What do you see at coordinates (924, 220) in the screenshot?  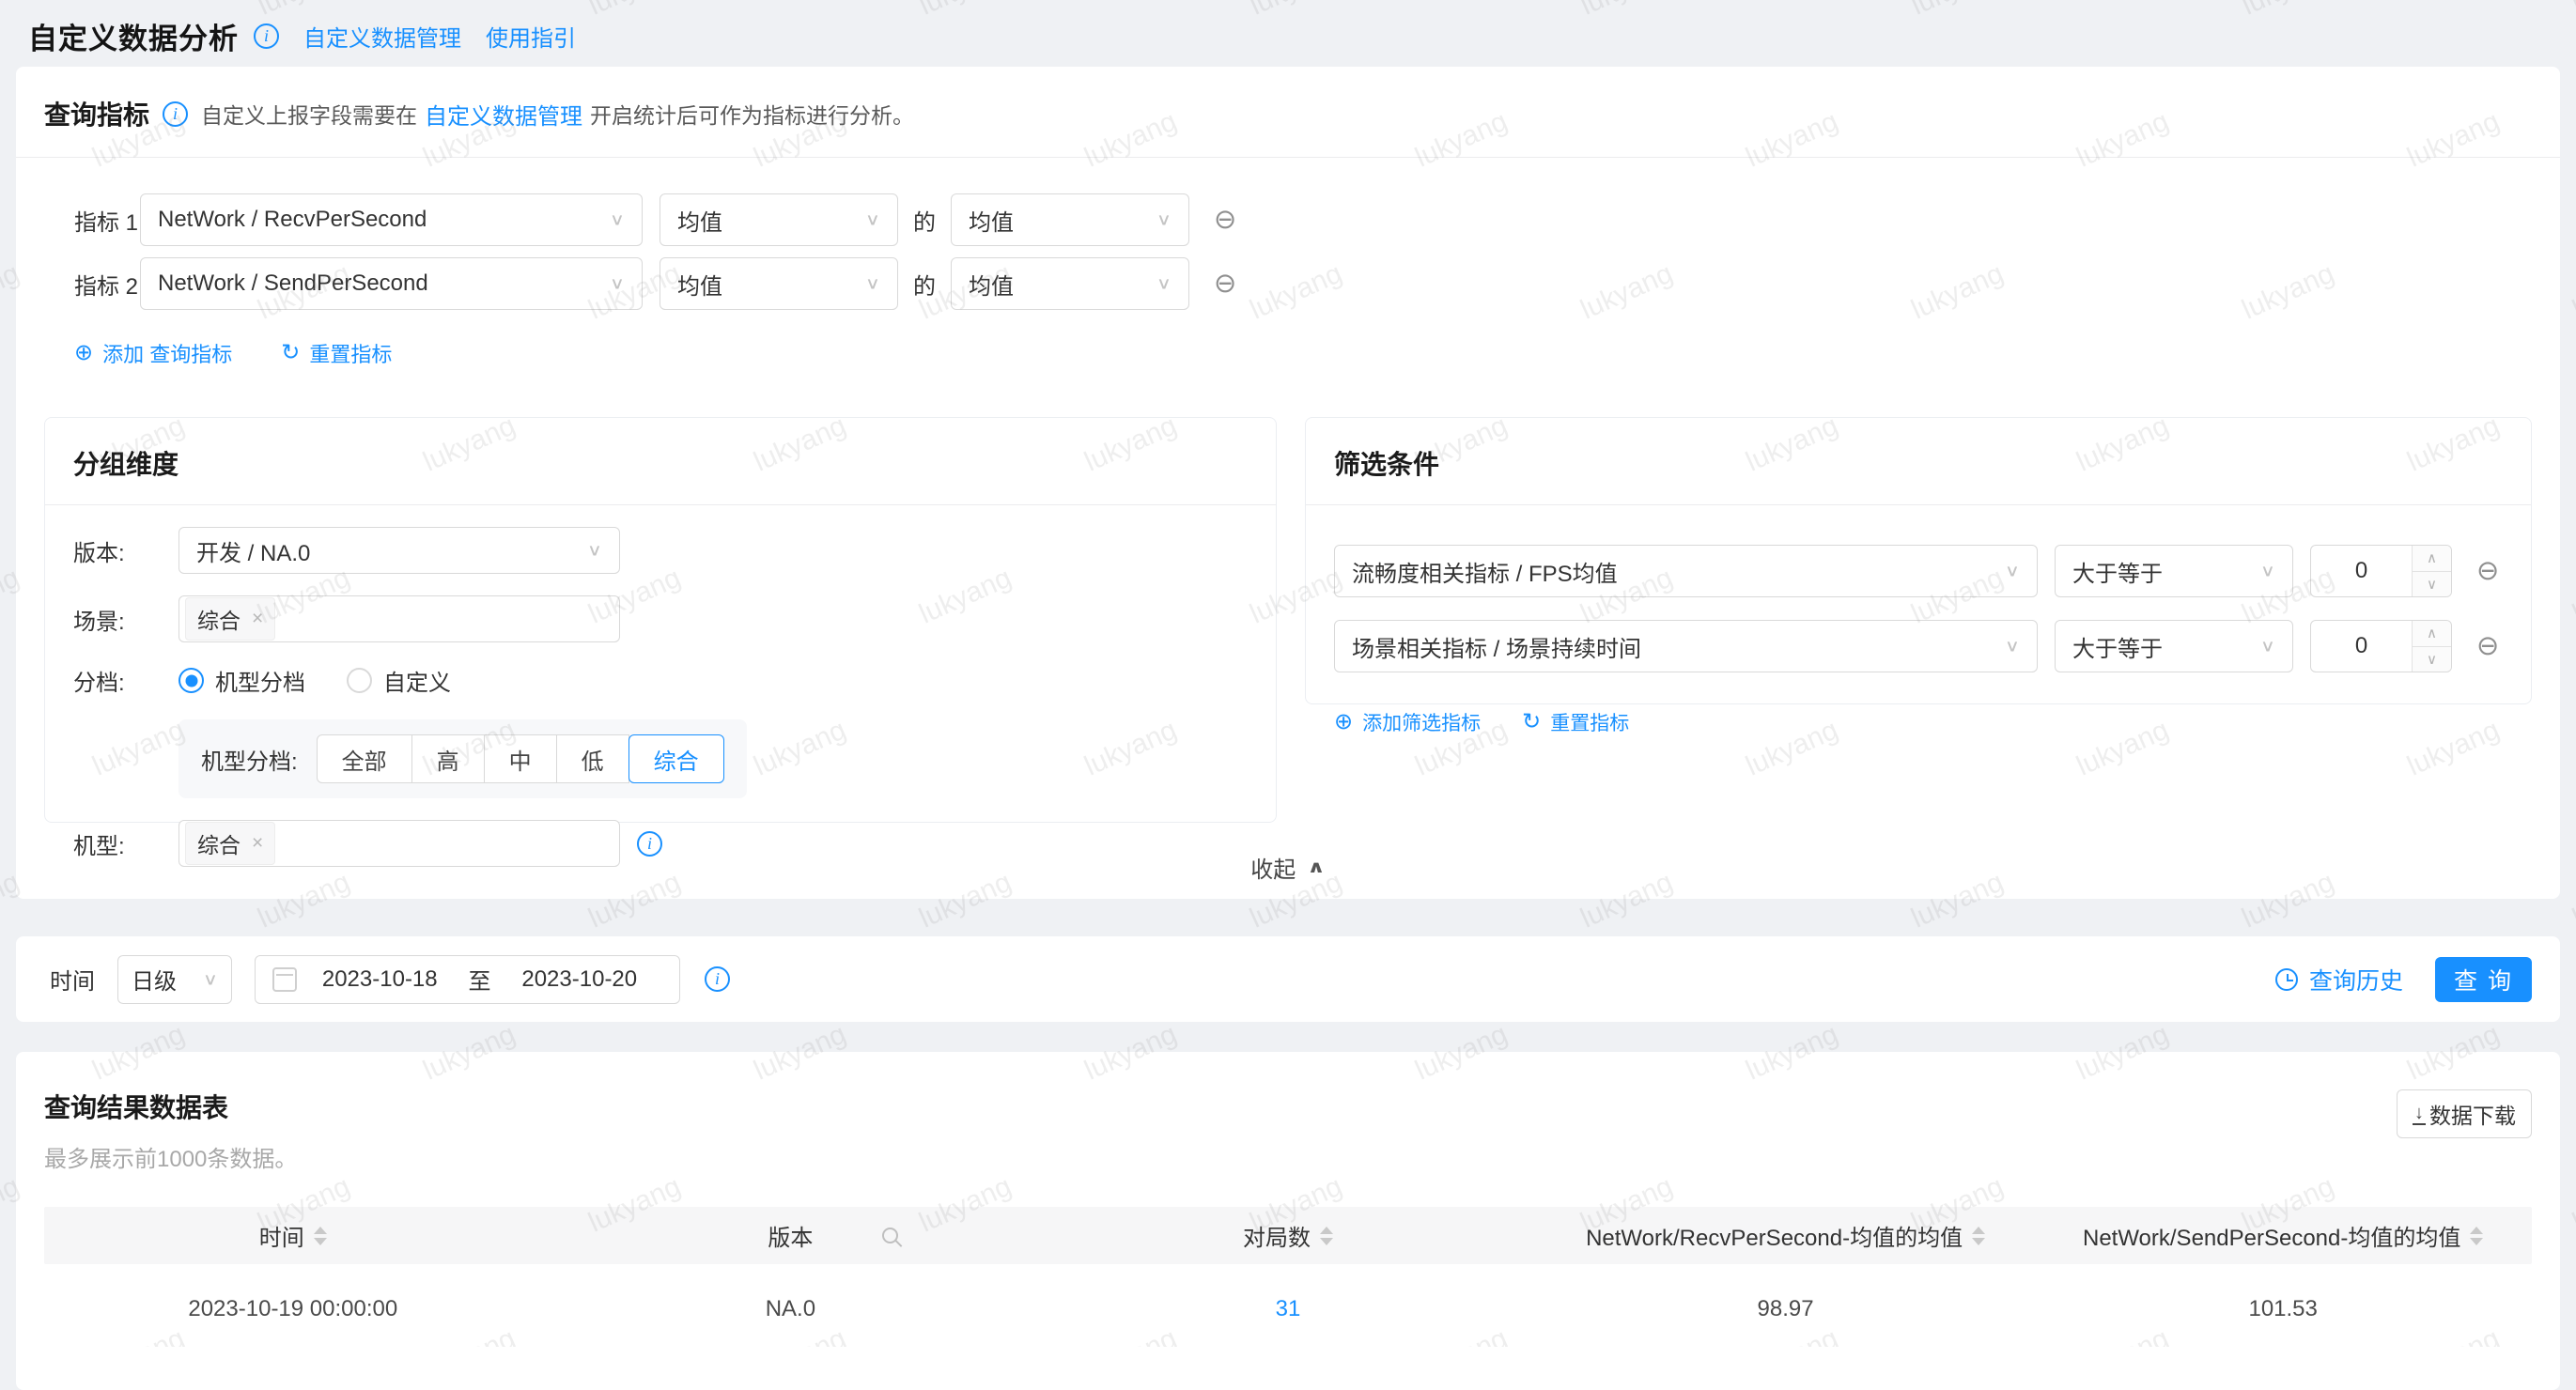 I see `metric-1-conjunction: 的` at bounding box center [924, 220].